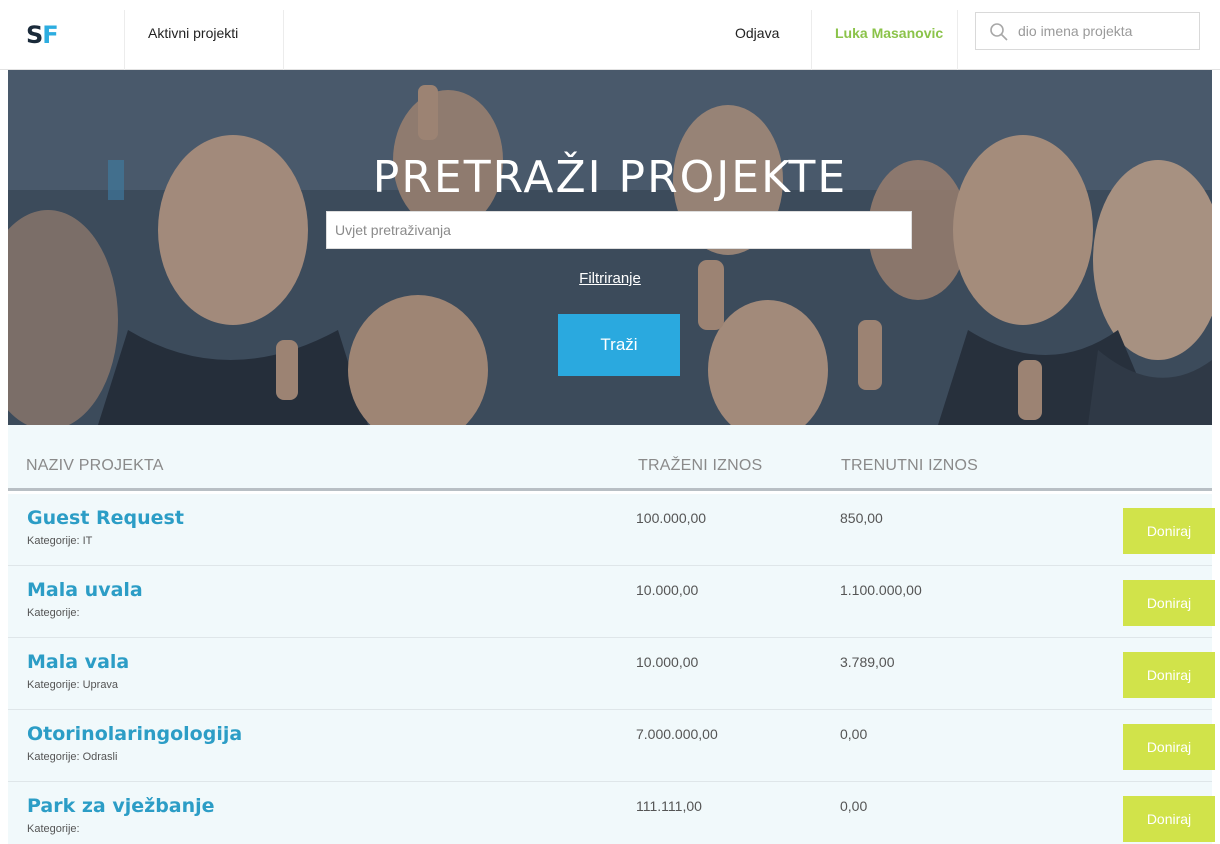  I want to click on project-name-link: Mala uvala, so click(85, 590).